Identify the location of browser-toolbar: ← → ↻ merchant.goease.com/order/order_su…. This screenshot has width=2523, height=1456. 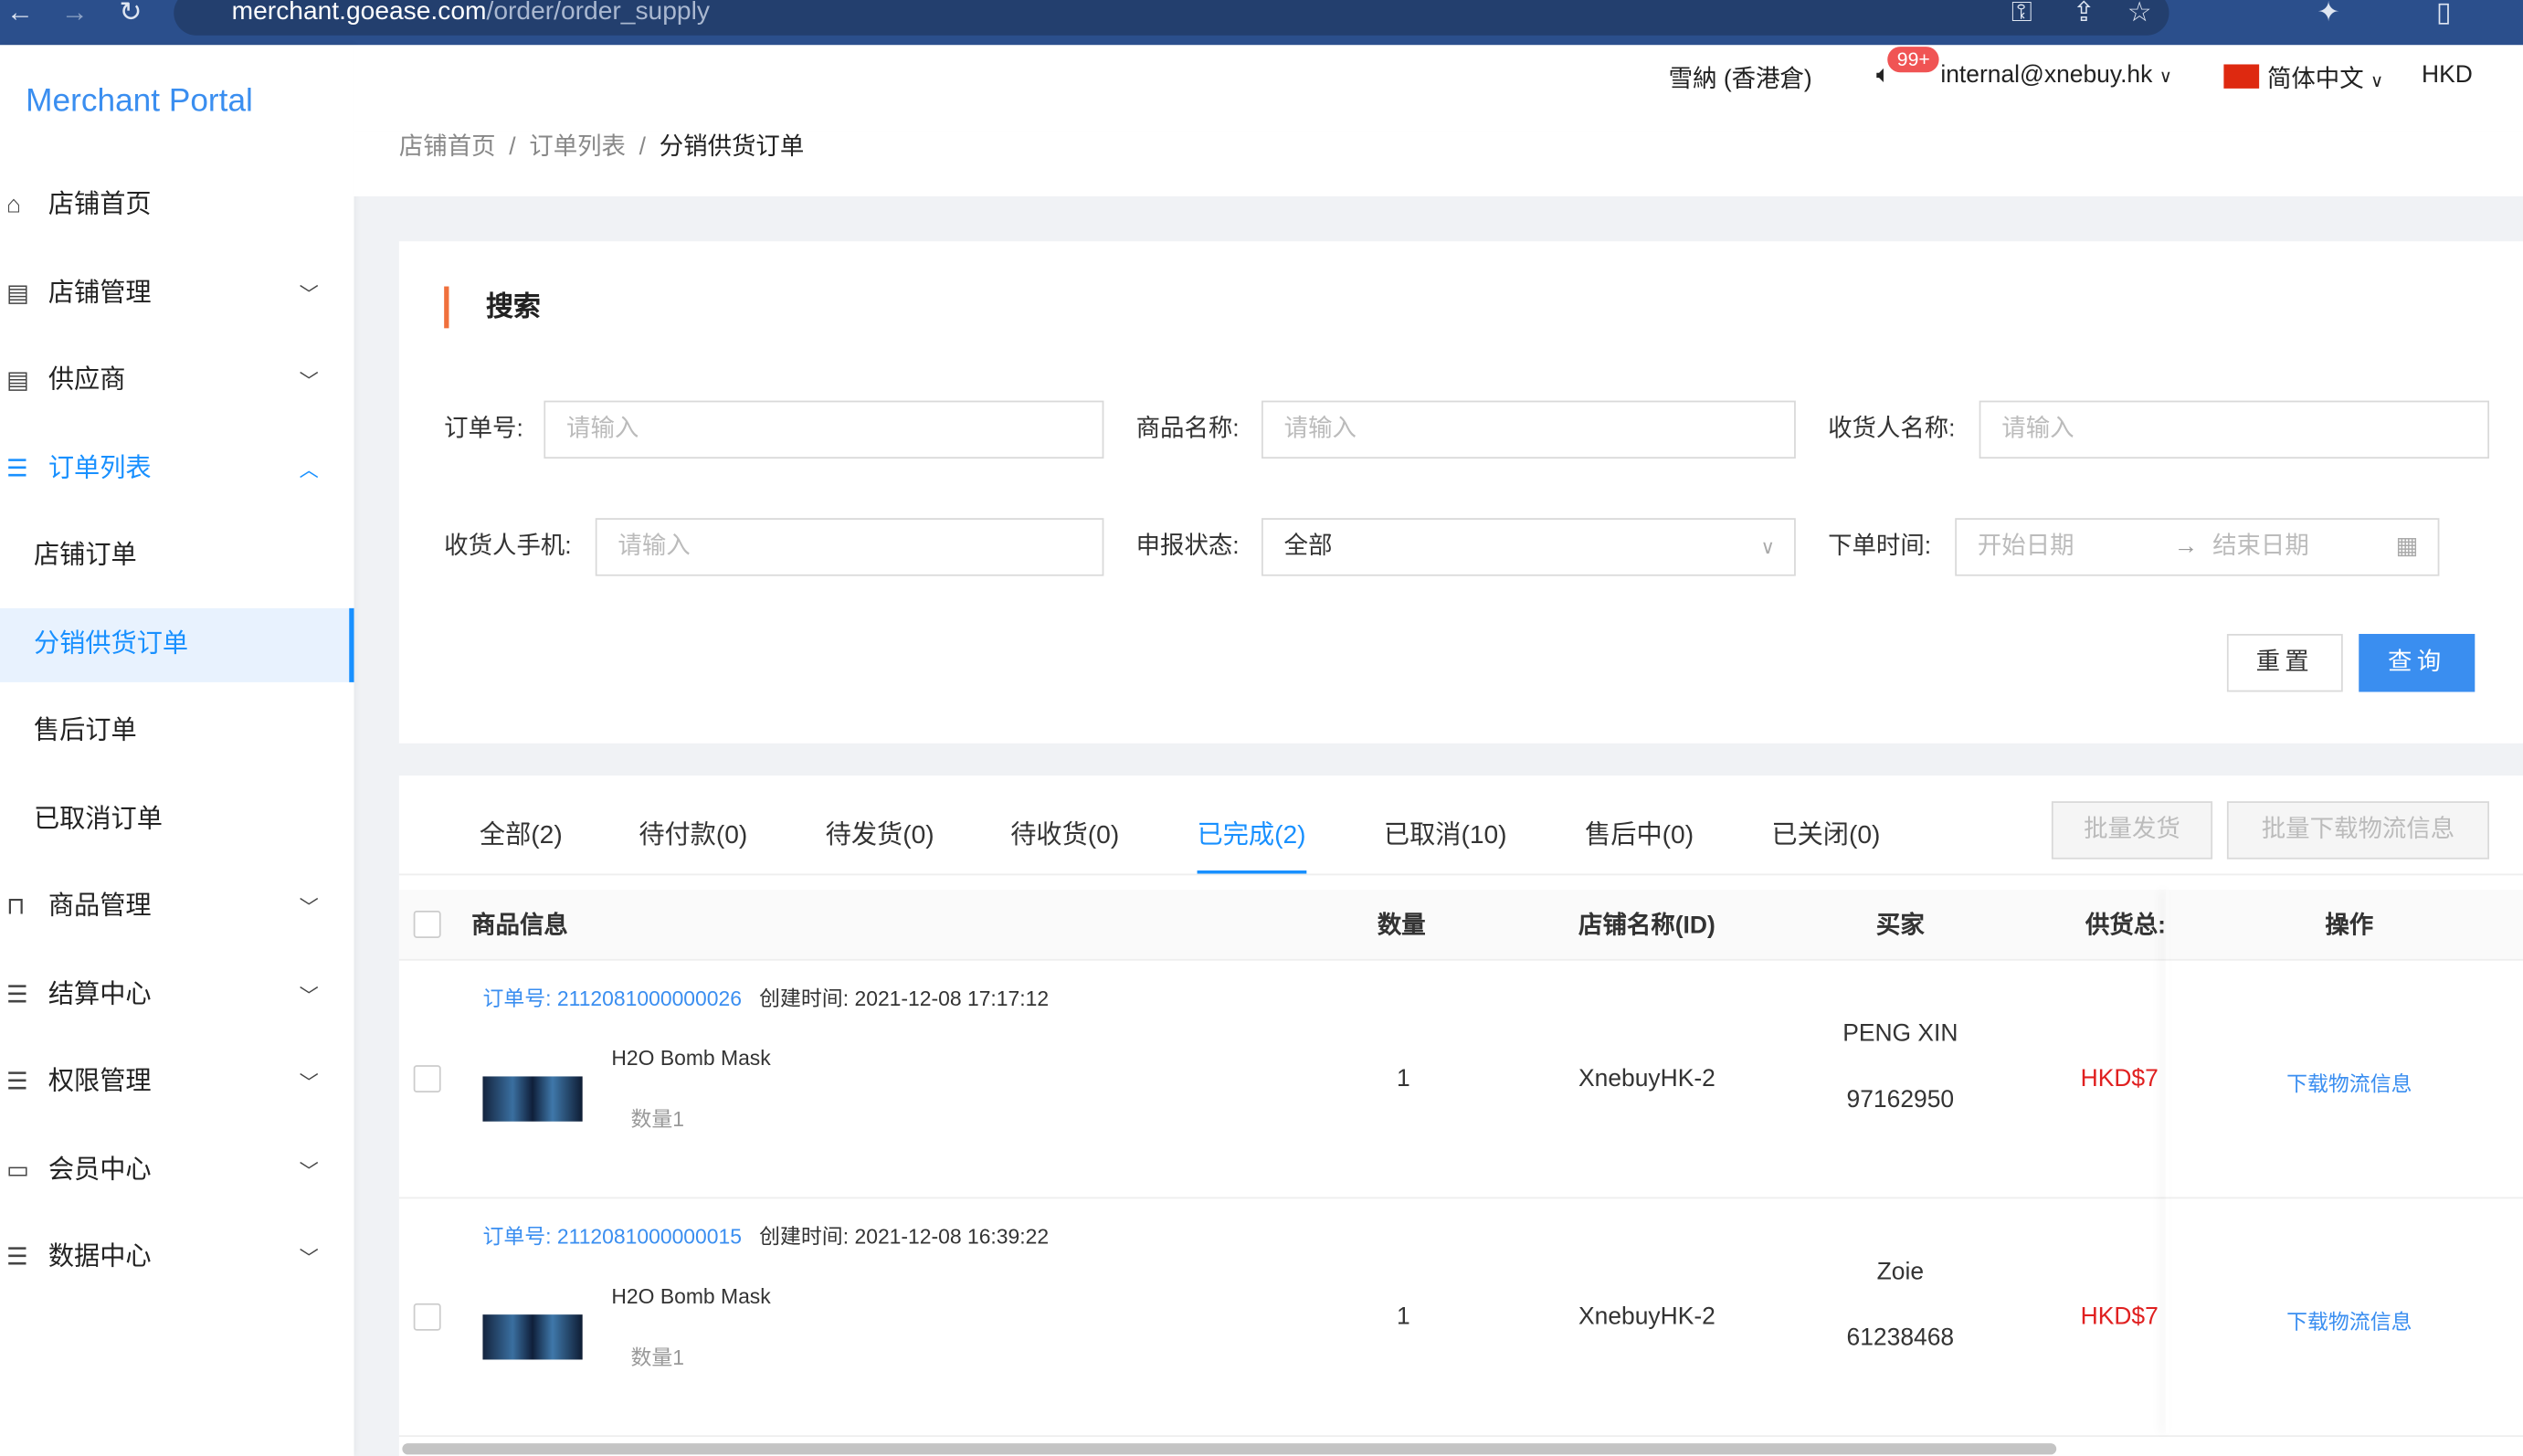
(1261, 23).